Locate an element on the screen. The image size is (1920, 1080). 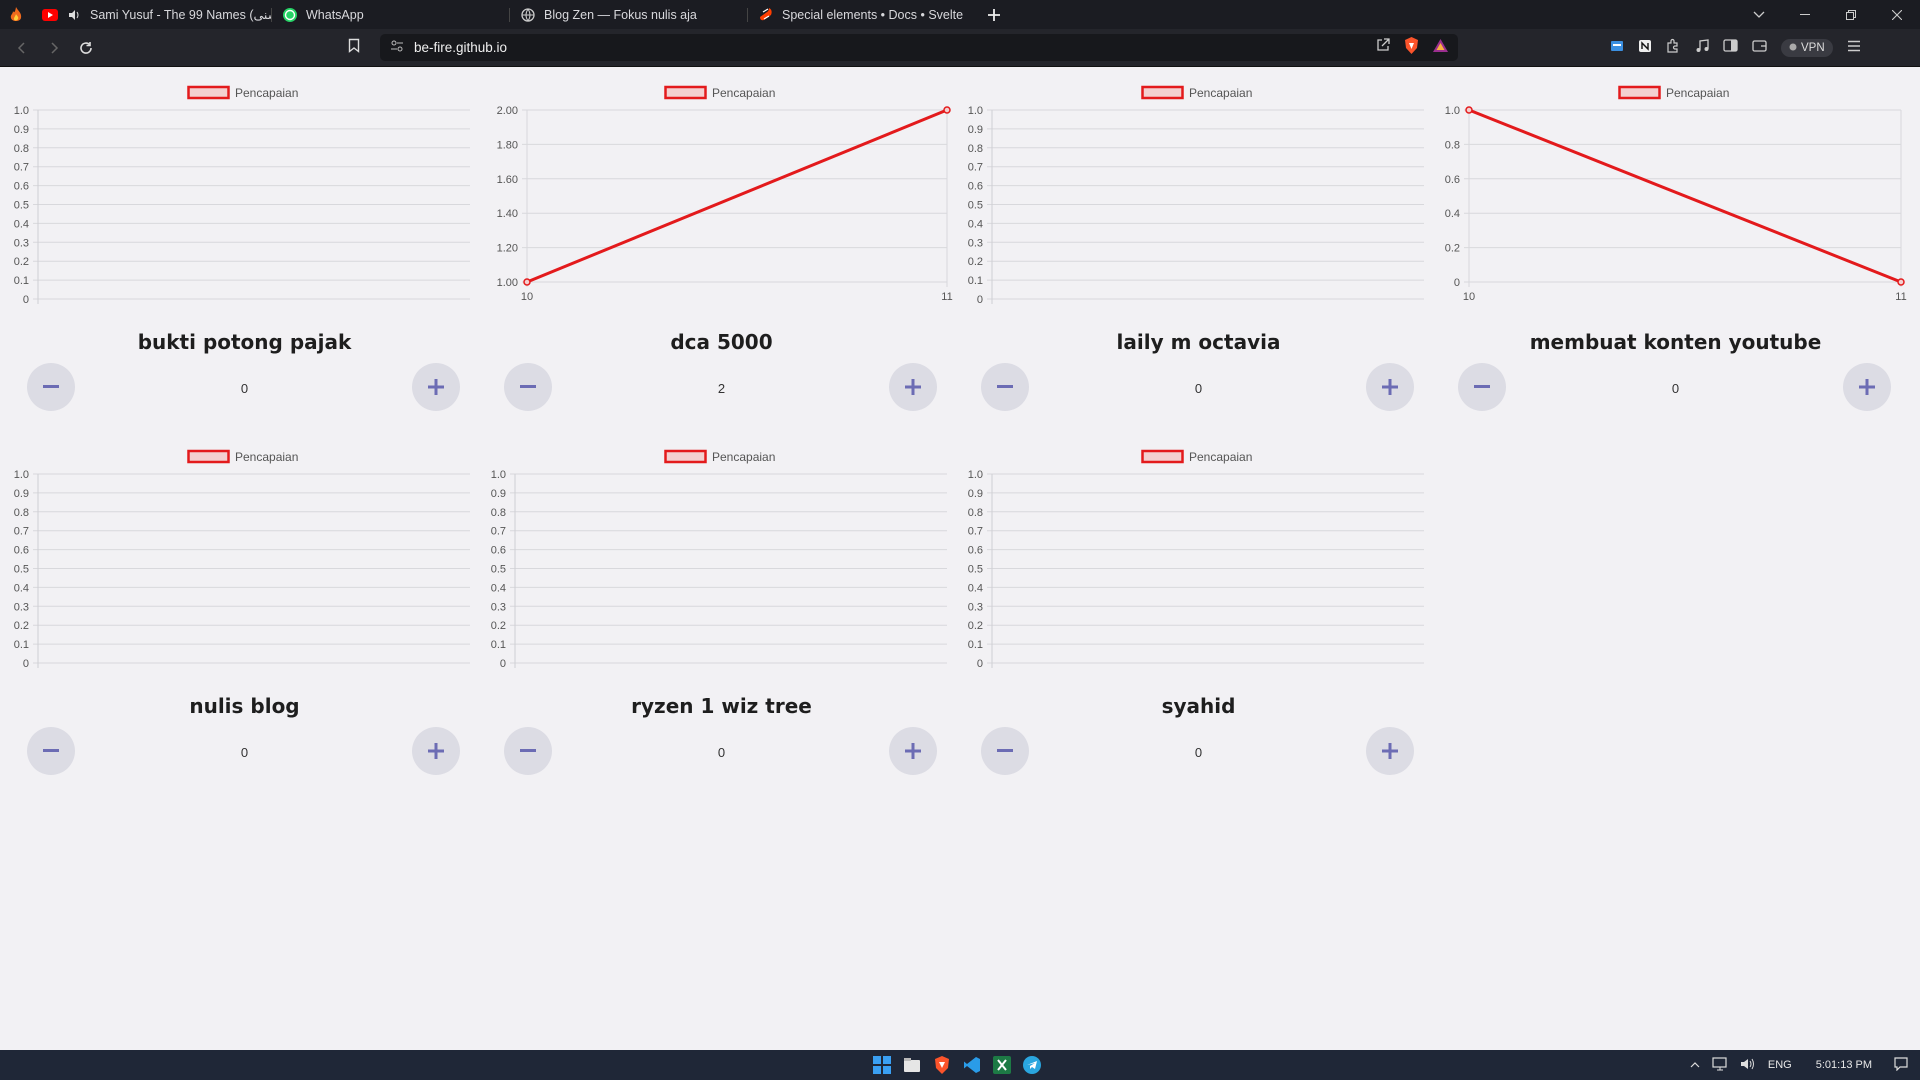
browser-toolbar: be-fire.github.io VPN is located at coordinates (960, 48).